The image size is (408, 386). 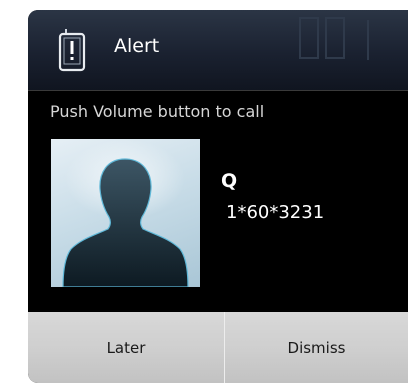 What do you see at coordinates (157, 111) in the screenshot?
I see `dialog-message: Push Volume button to call` at bounding box center [157, 111].